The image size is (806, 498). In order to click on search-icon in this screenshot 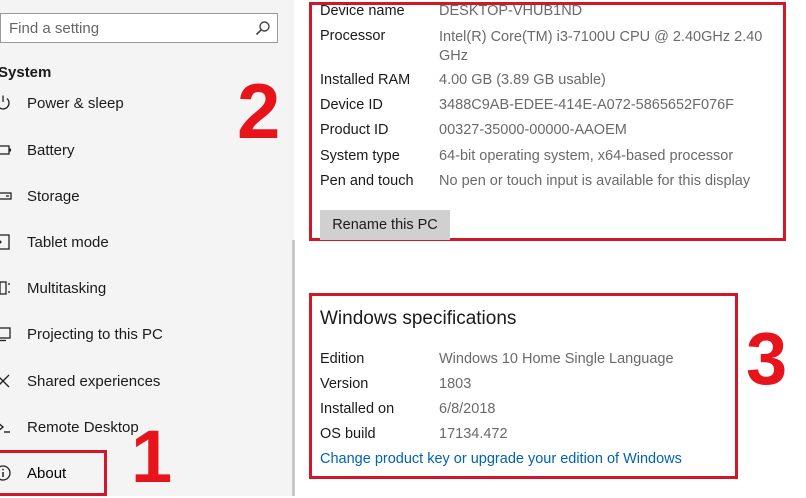, I will do `click(263, 28)`.